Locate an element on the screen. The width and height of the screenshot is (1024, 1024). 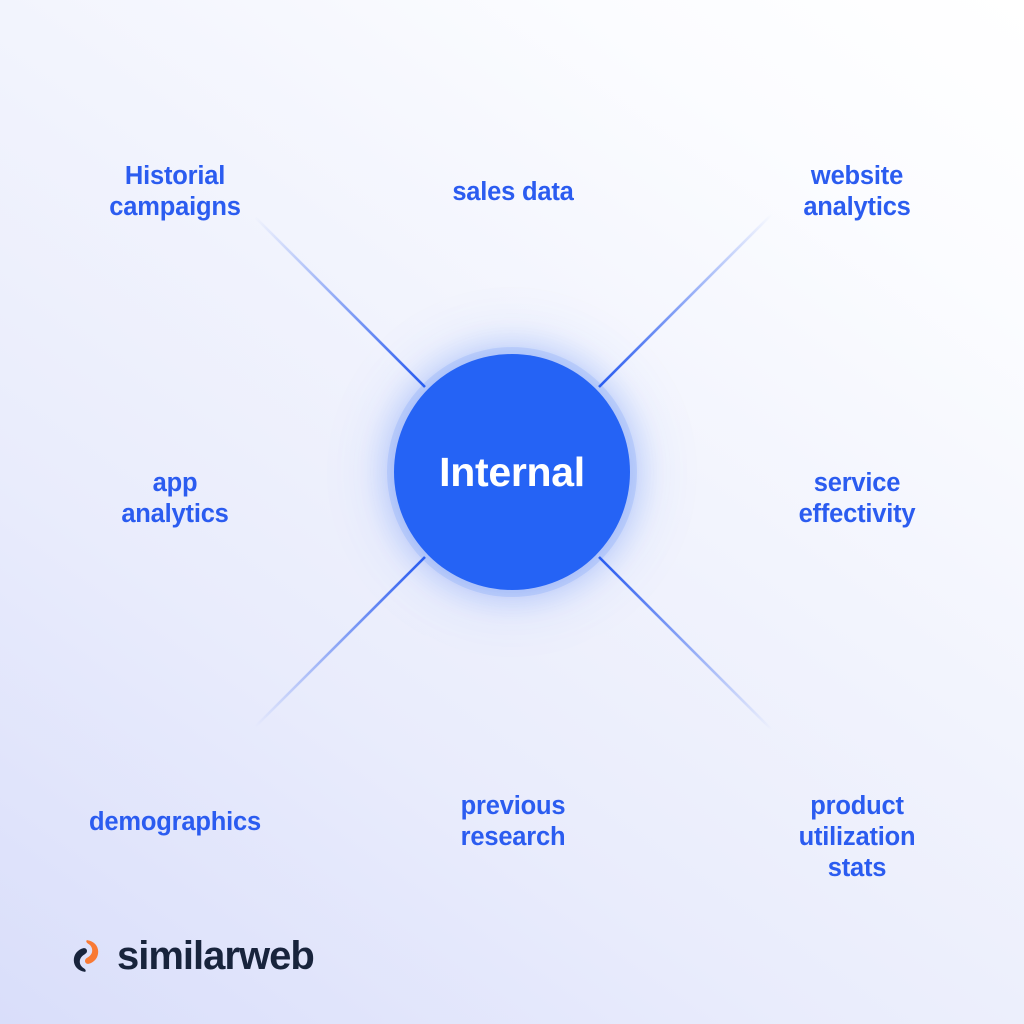
node-label-sales-data: sales data is located at coordinates (513, 177).